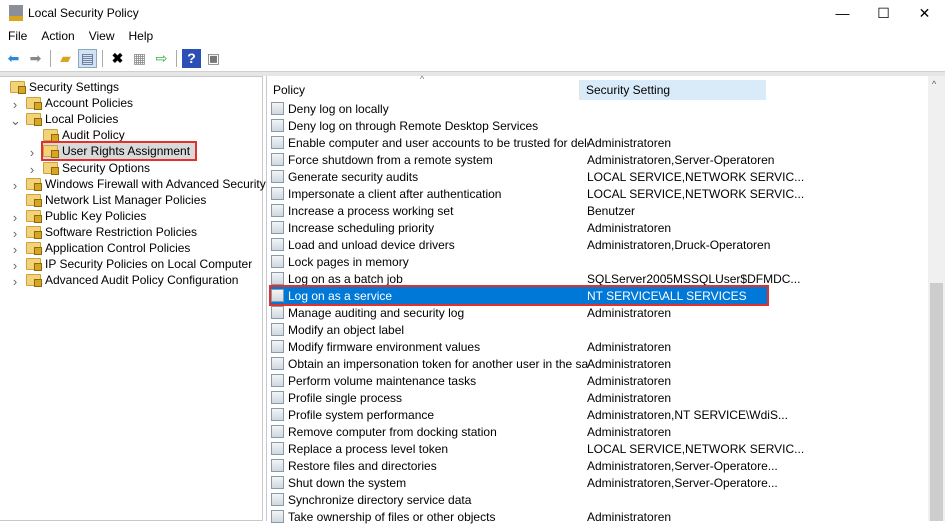  What do you see at coordinates (118, 248) in the screenshot?
I see `tree-item-label: Application Control Policies` at bounding box center [118, 248].